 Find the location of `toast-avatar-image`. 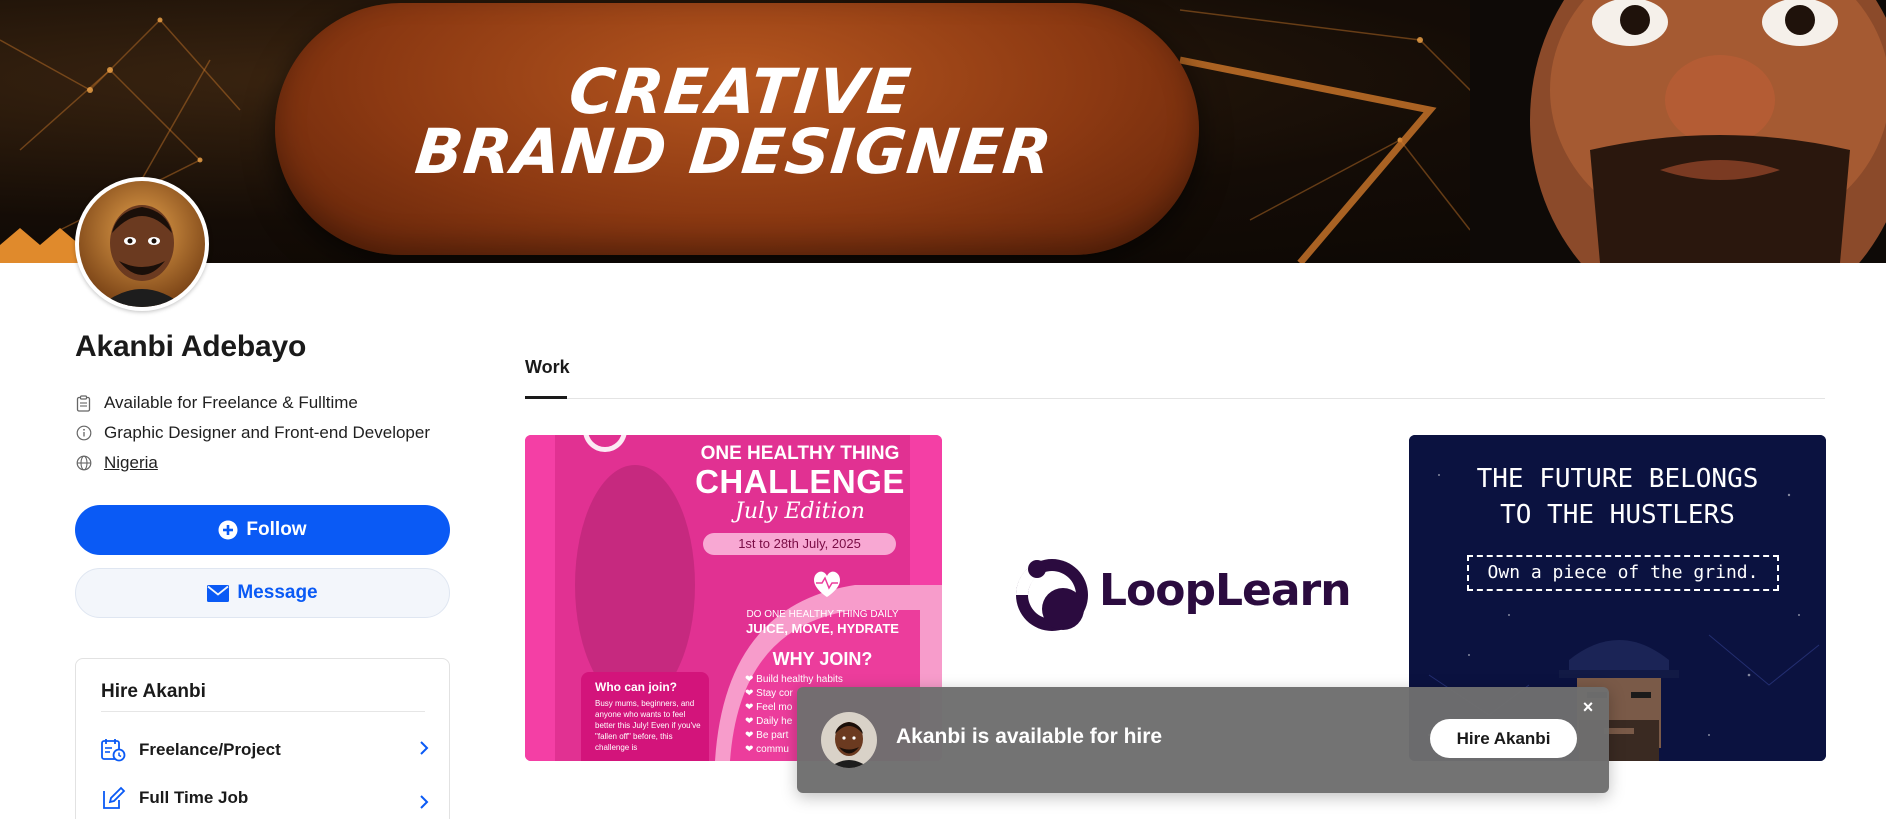

toast-avatar-image is located at coordinates (849, 740).